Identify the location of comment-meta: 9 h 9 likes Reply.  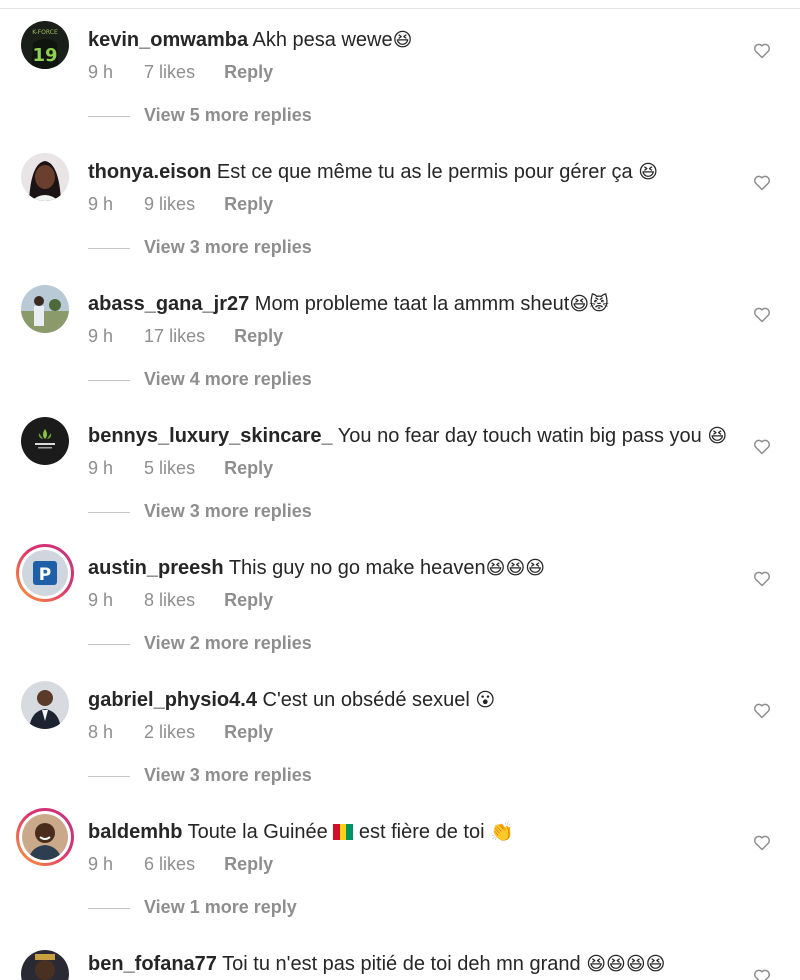
(192, 204).